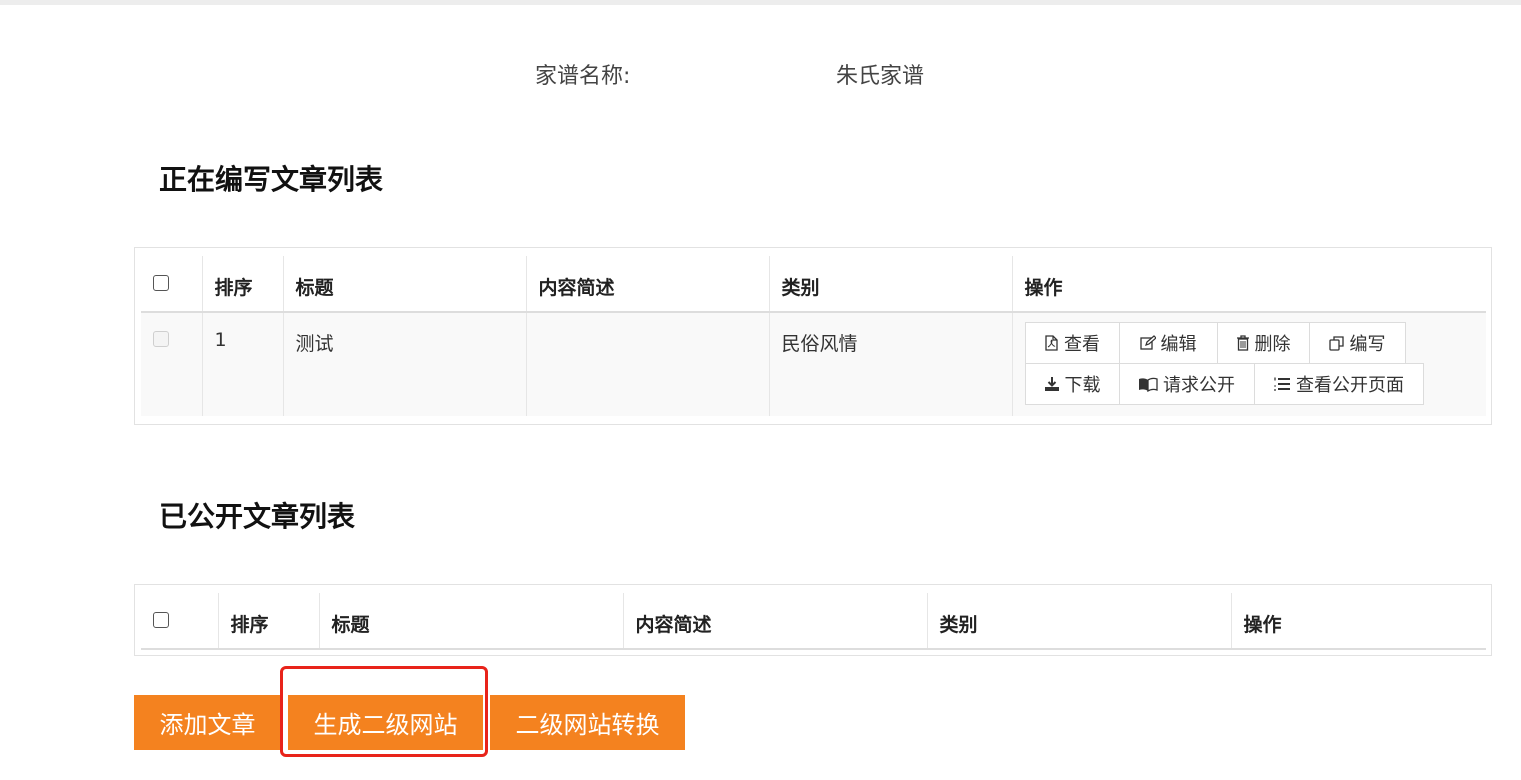  What do you see at coordinates (647, 364) in the screenshot?
I see `row-summary` at bounding box center [647, 364].